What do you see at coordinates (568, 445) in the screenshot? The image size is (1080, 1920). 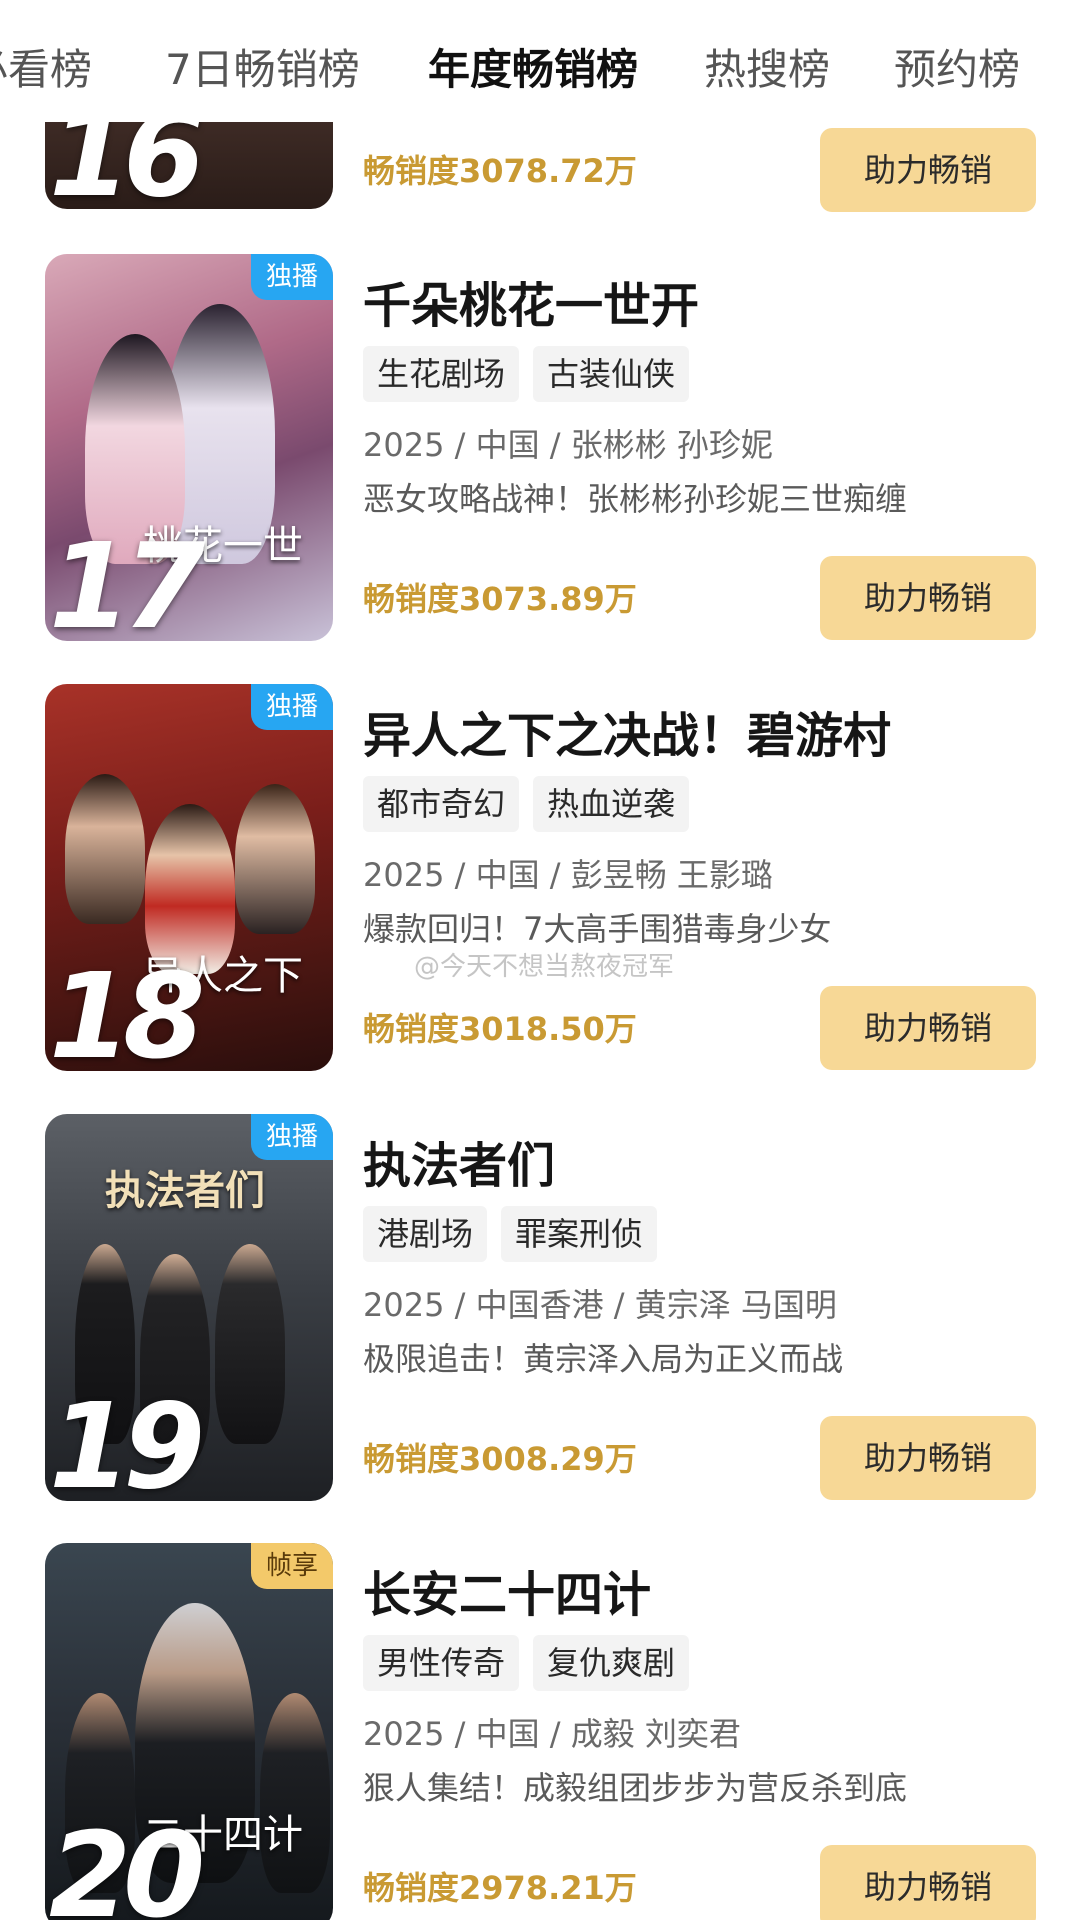 I see `show-meta: 2025 / 中国 / 张彬彬 孙珍妮` at bounding box center [568, 445].